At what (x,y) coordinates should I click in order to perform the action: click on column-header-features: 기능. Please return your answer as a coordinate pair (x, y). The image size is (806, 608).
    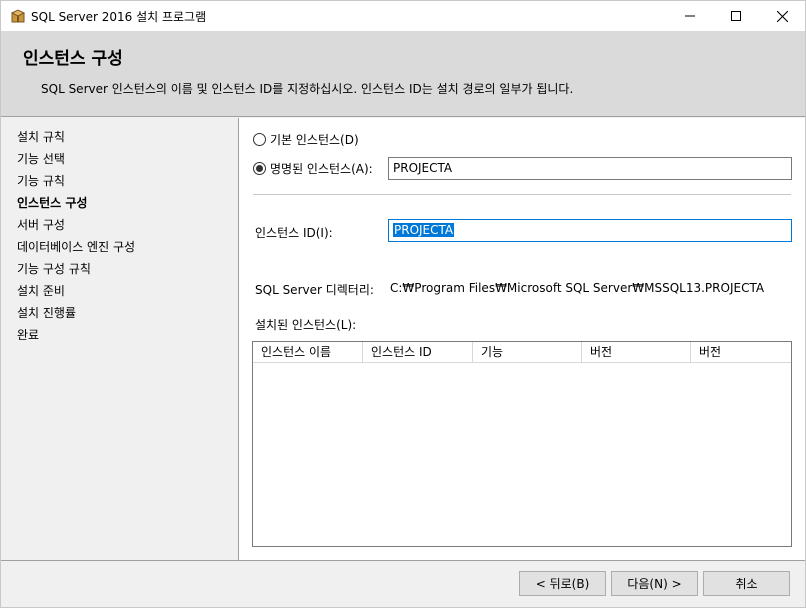
    Looking at the image, I should click on (527, 352).